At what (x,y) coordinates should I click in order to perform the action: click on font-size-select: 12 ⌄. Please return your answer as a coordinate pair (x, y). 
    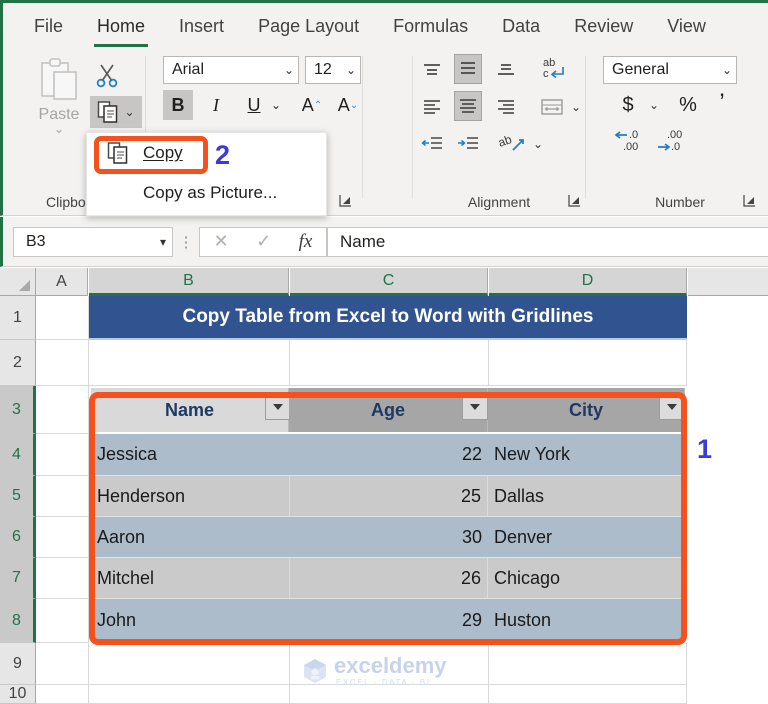
    Looking at the image, I should click on (333, 70).